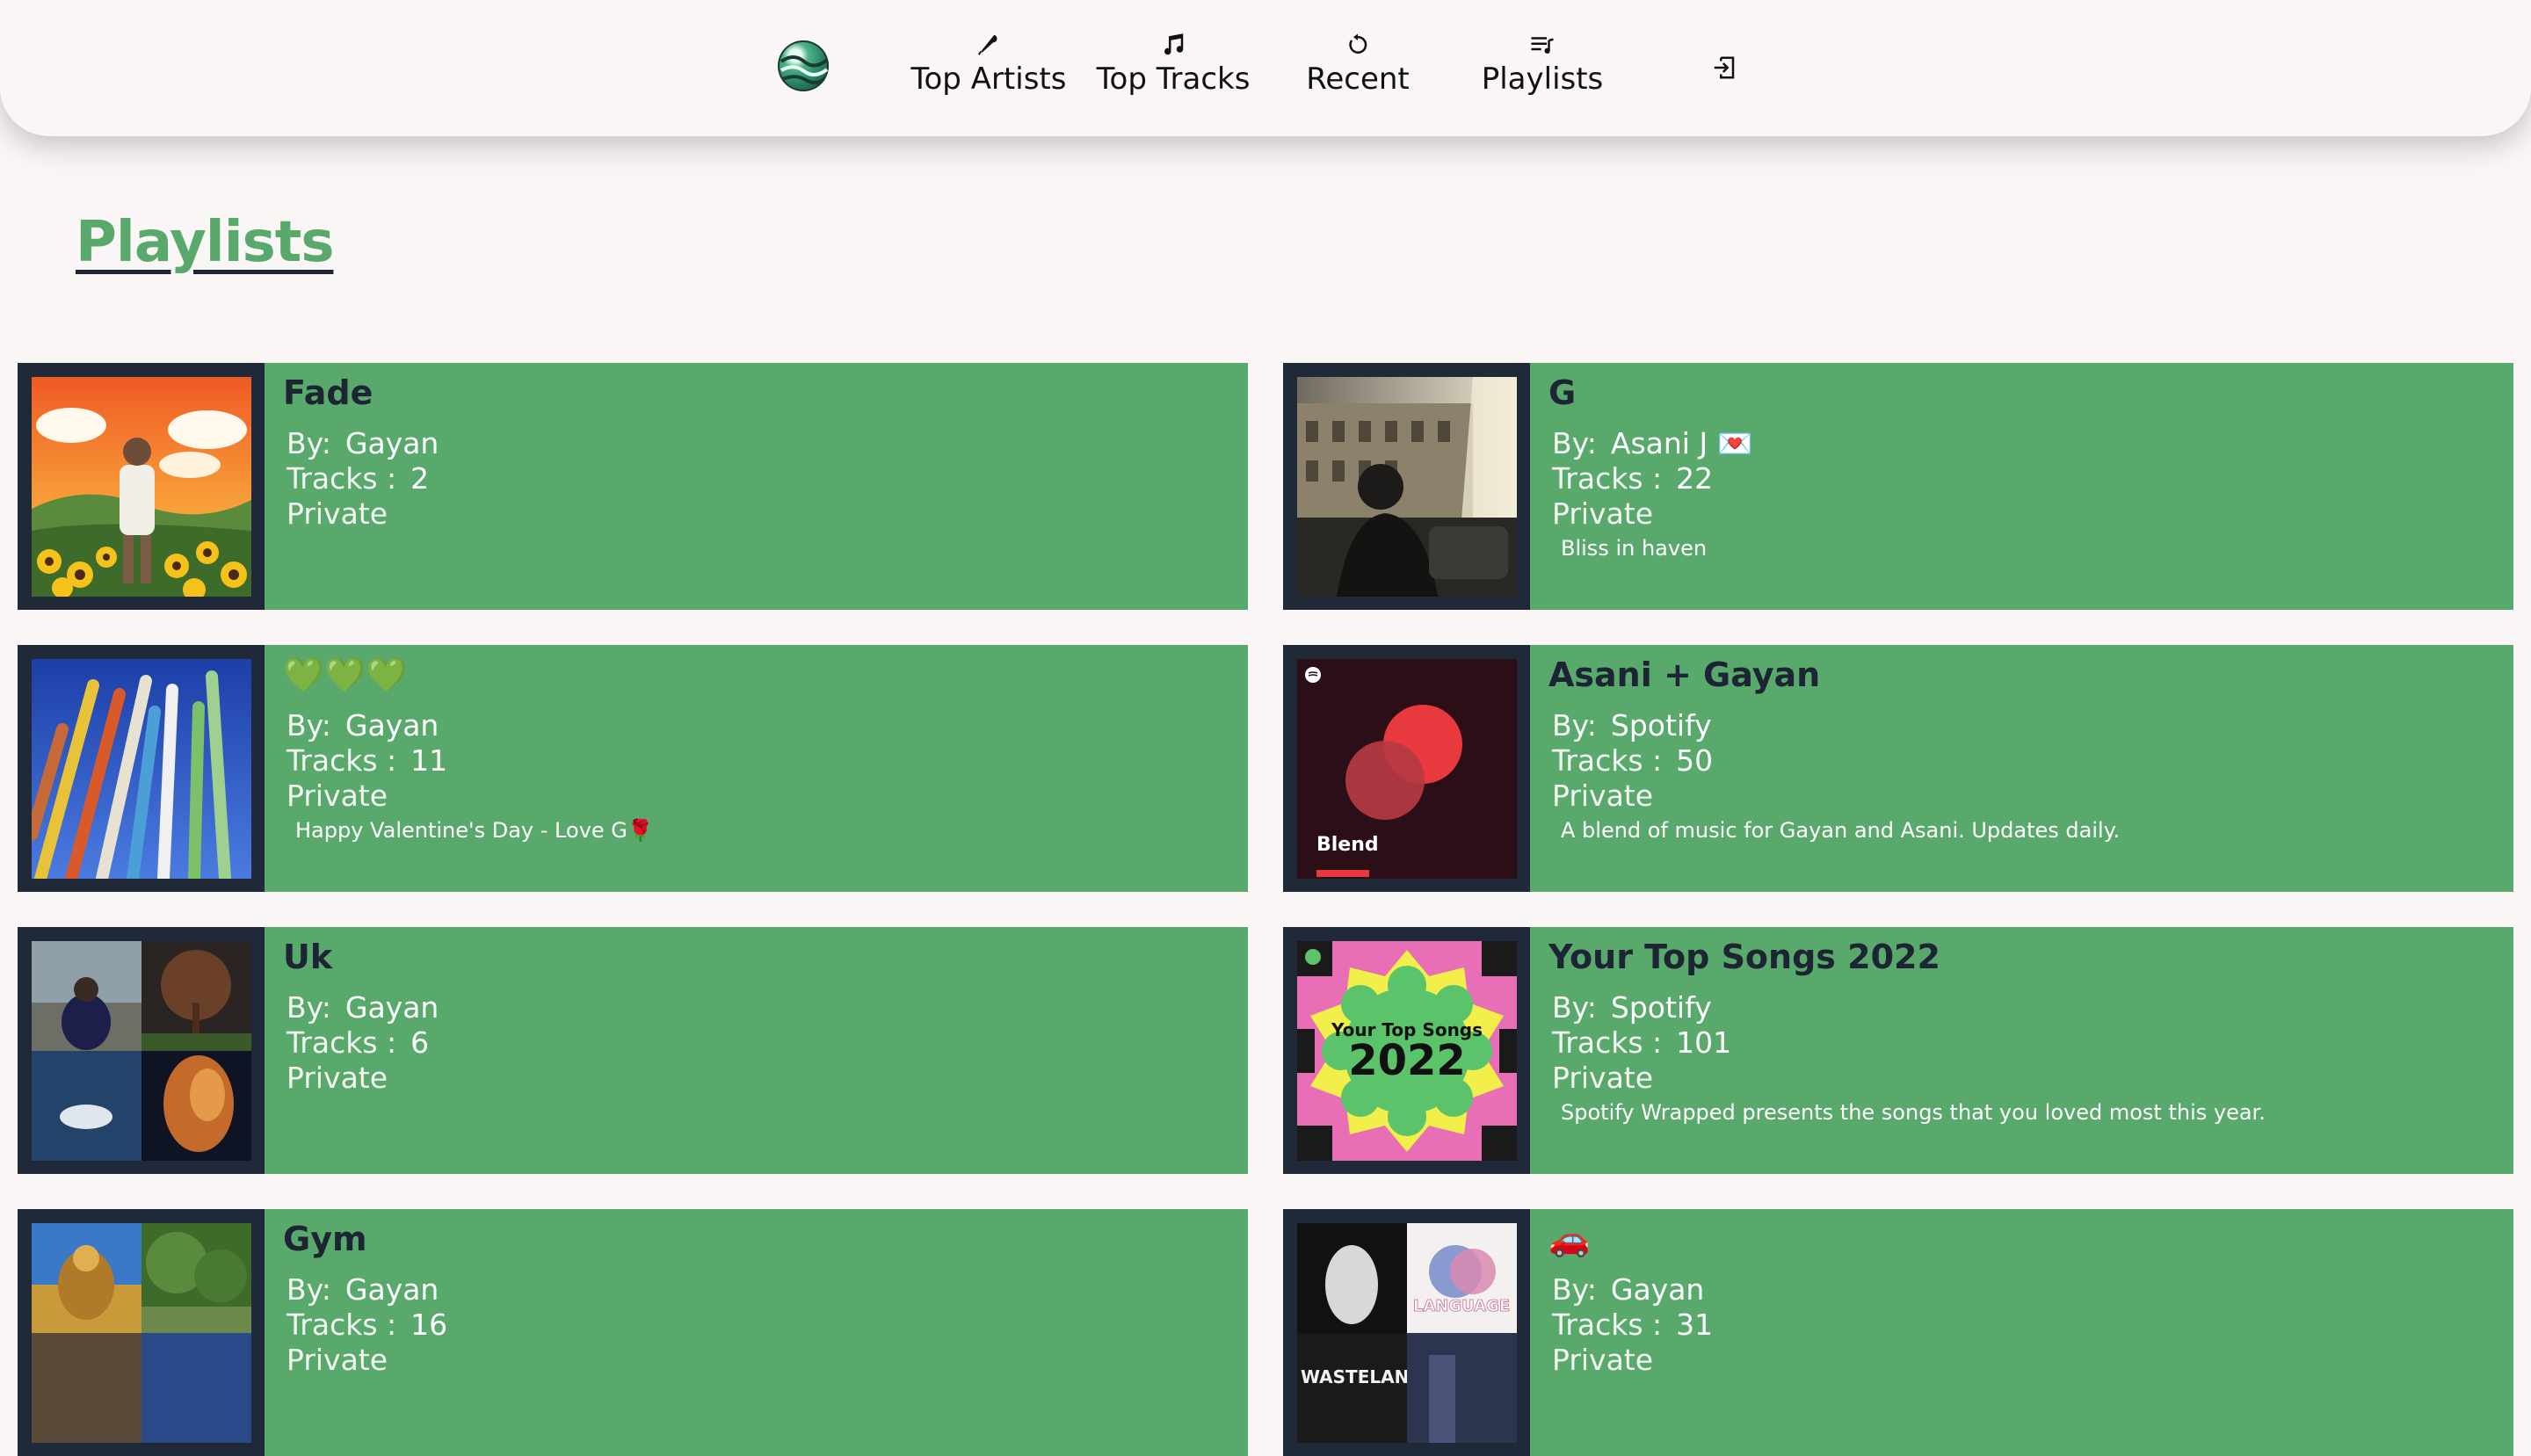  Describe the element at coordinates (988, 79) in the screenshot. I see `nav-label: Top Artists` at that location.